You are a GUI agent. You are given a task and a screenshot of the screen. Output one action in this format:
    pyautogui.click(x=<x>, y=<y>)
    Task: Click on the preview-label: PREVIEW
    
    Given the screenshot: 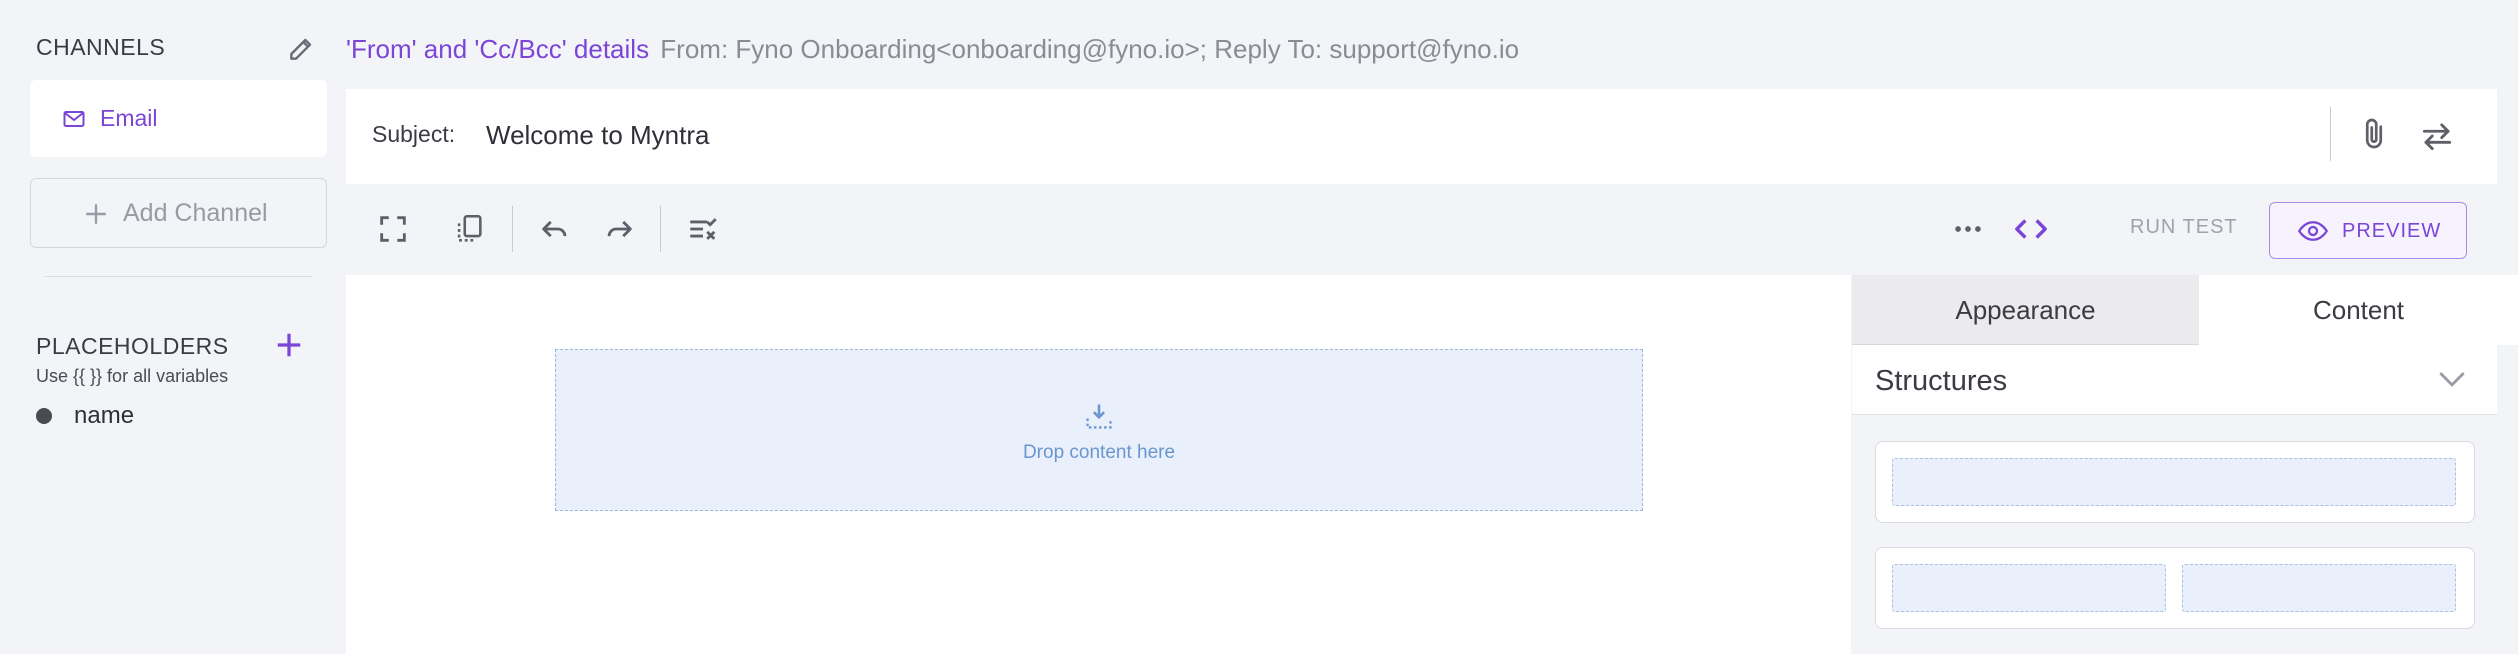 What is the action you would take?
    pyautogui.click(x=2392, y=231)
    